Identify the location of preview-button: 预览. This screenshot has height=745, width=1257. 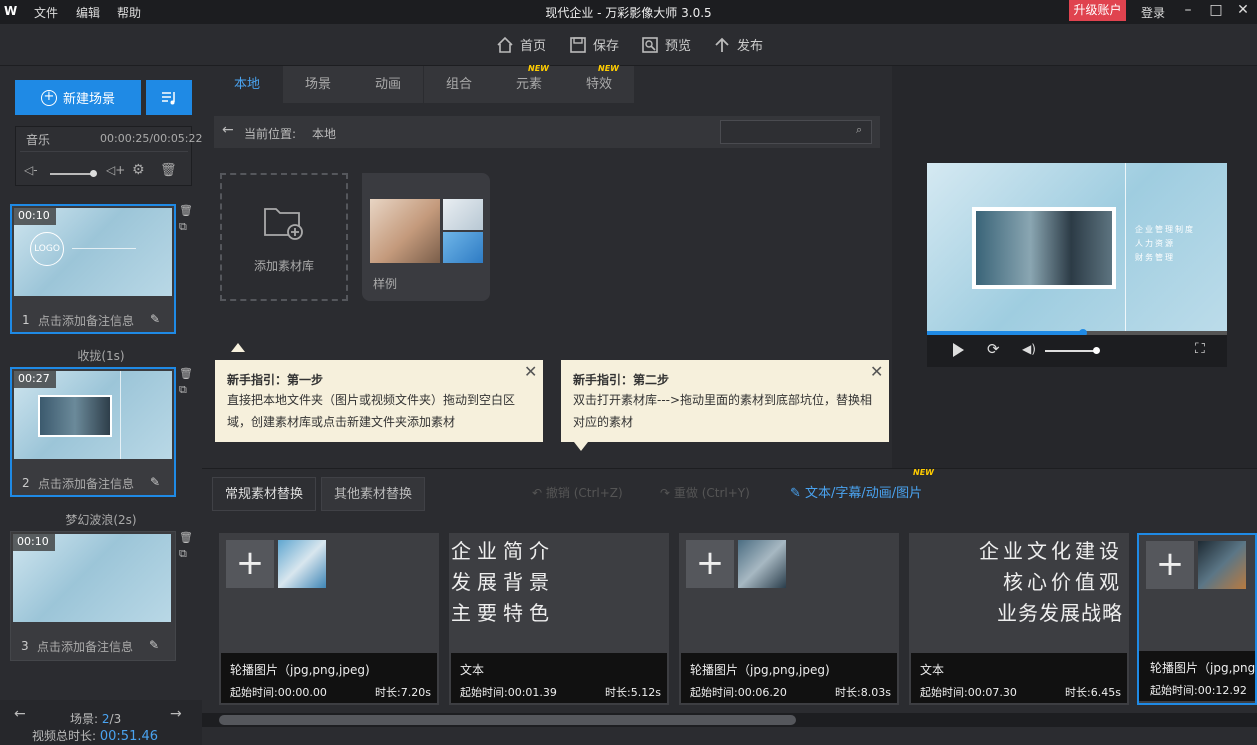
(666, 44).